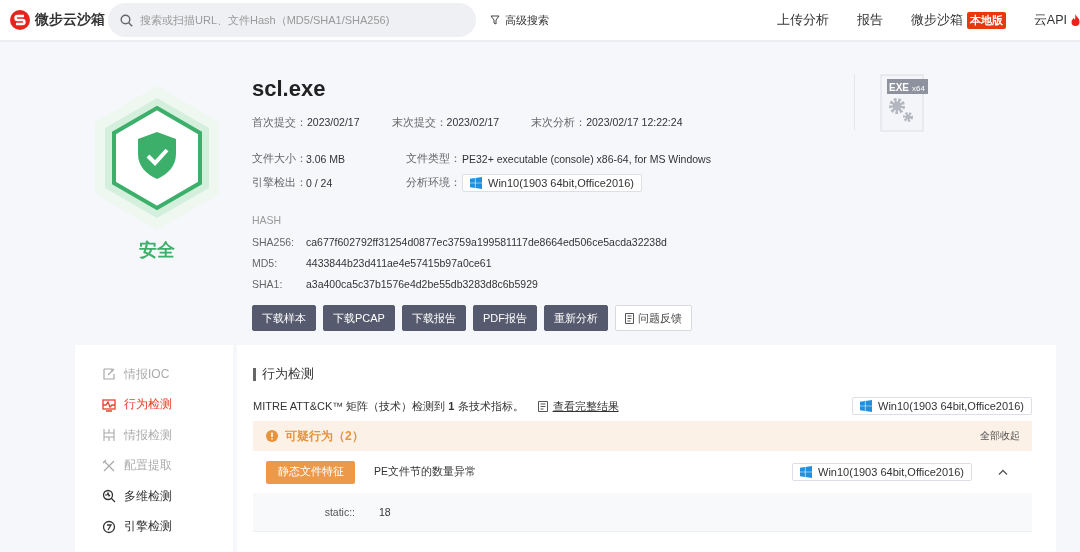 The height and width of the screenshot is (552, 1080). Describe the element at coordinates (802, 20) in the screenshot. I see `nav-link: 上传分析` at that location.